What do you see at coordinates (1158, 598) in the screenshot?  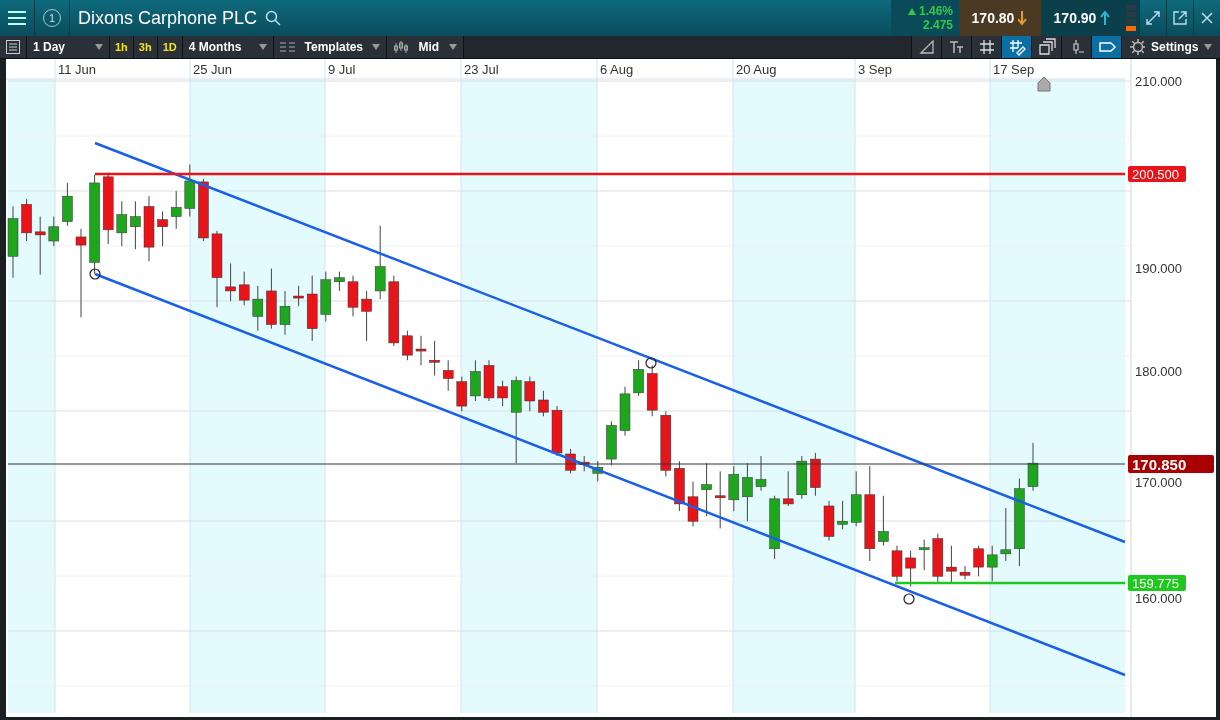 I see `price-axis-label: 160.000` at bounding box center [1158, 598].